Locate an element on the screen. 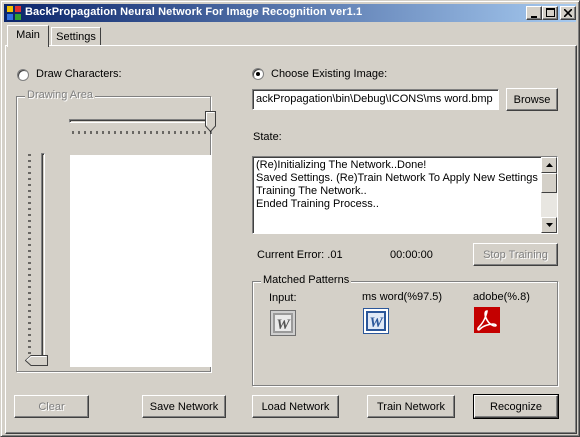  maximize-button is located at coordinates (550, 13).